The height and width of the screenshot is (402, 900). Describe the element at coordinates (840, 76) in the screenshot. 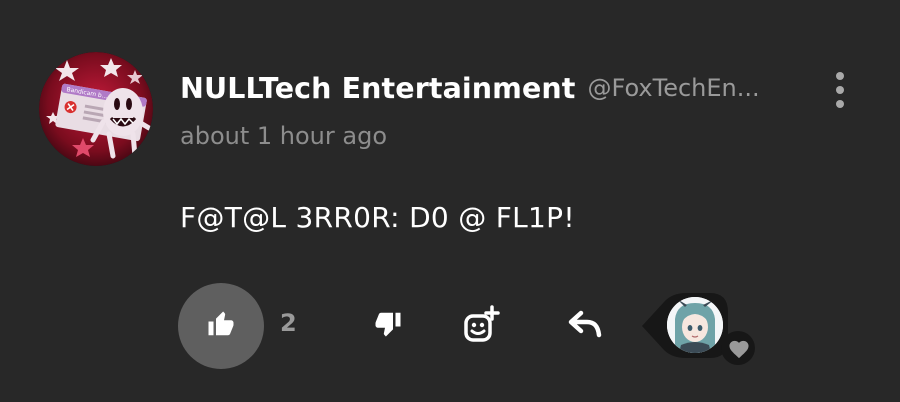

I see `more-vertical-icon` at that location.